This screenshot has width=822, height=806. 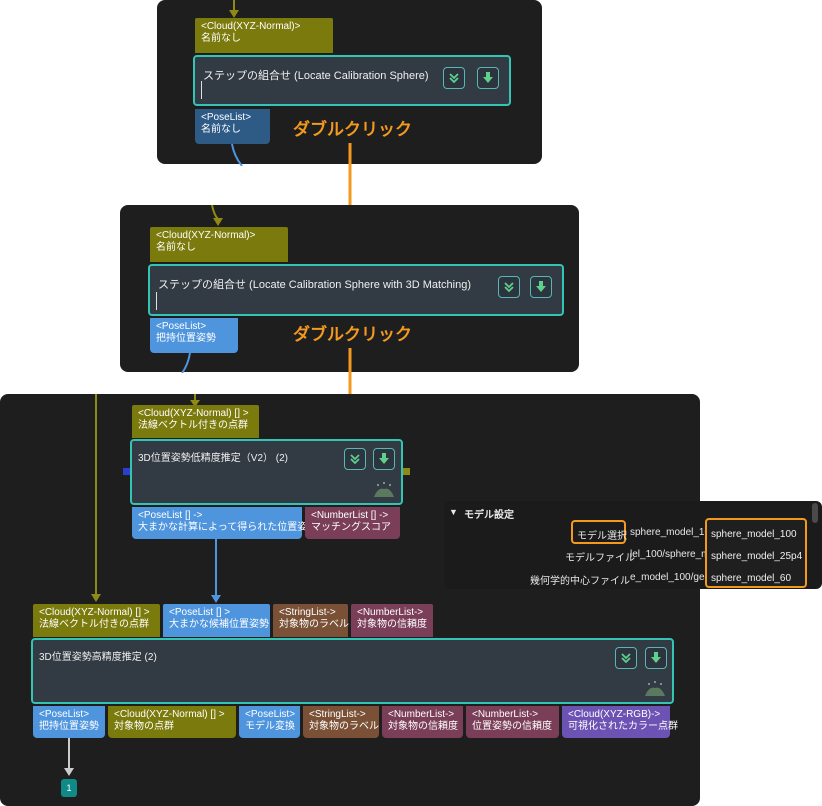 I want to click on top-output-wire, so click(x=237, y=155).